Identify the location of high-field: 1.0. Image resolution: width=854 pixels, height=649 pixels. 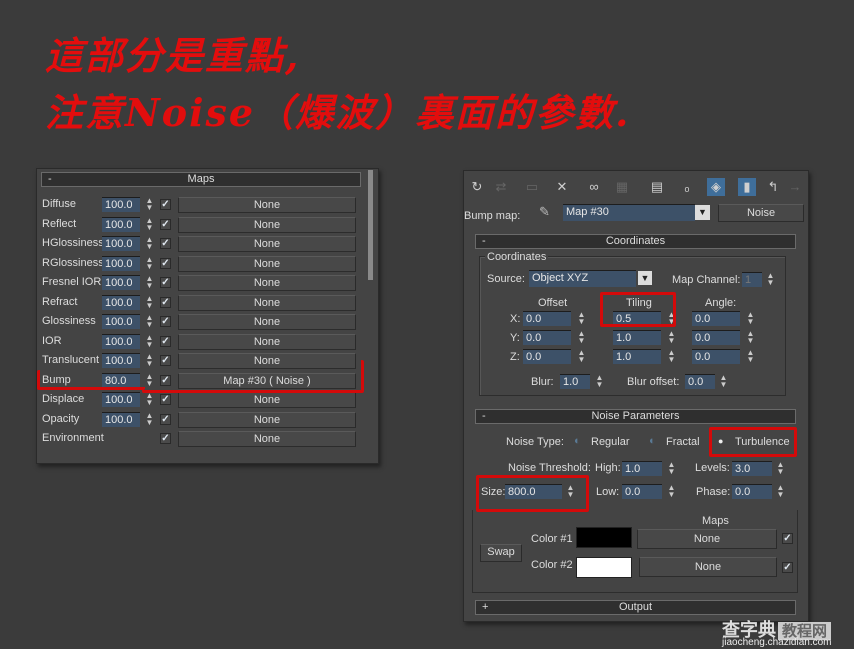
(642, 468).